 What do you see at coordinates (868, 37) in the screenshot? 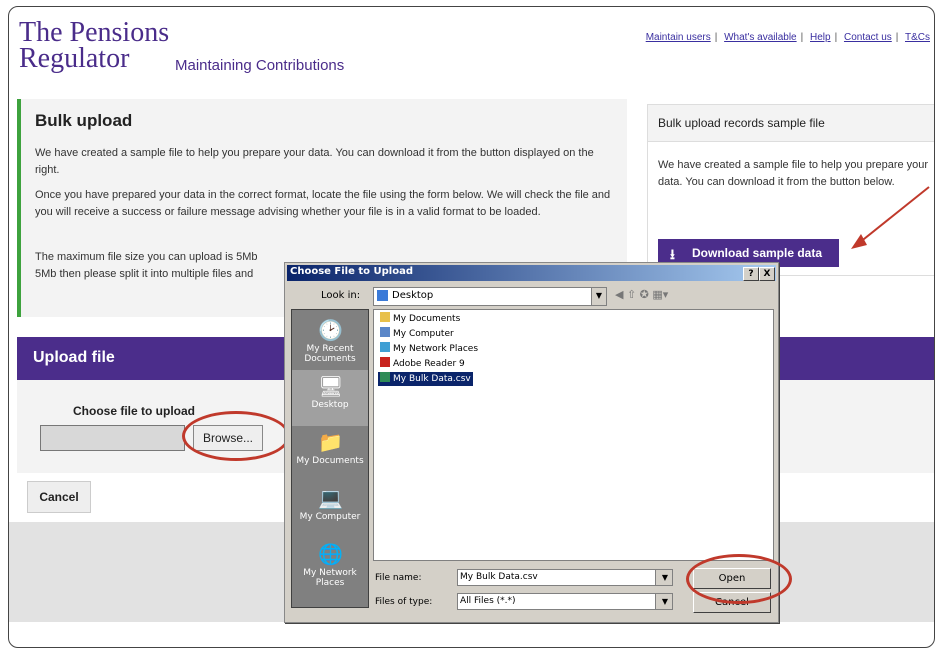
I see `link-contact-us: Contact us` at bounding box center [868, 37].